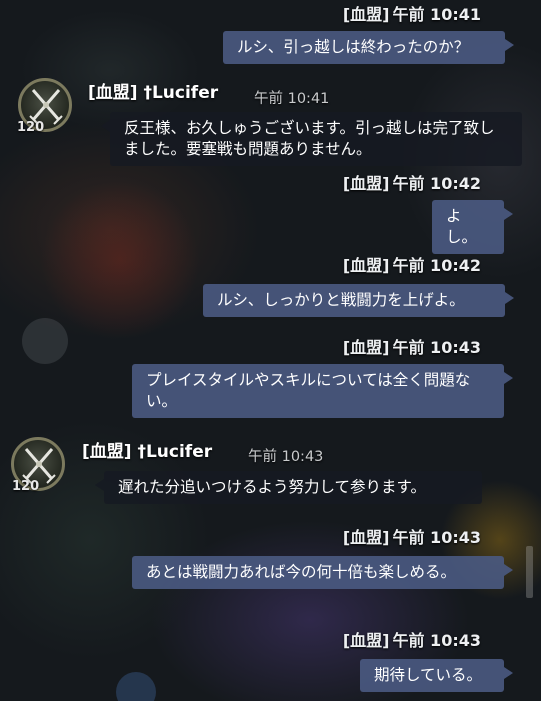 The image size is (541, 701). I want to click on background-chat-icon, so click(136, 686).